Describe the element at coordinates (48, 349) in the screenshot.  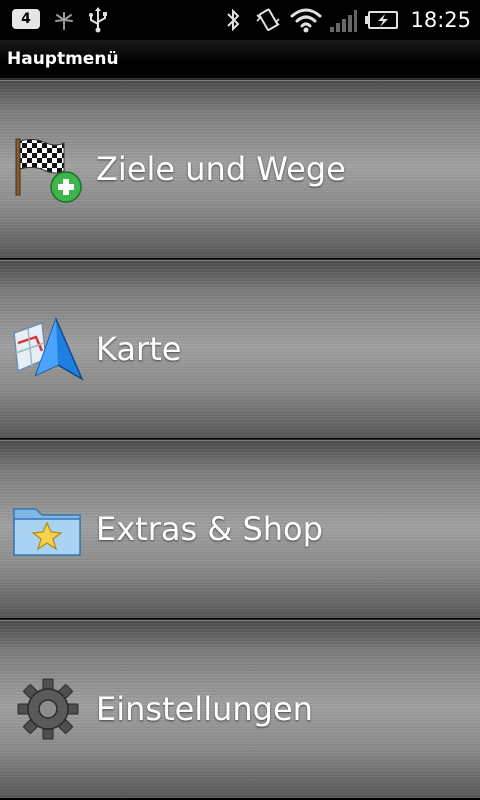
I see `map-arrow-icon` at that location.